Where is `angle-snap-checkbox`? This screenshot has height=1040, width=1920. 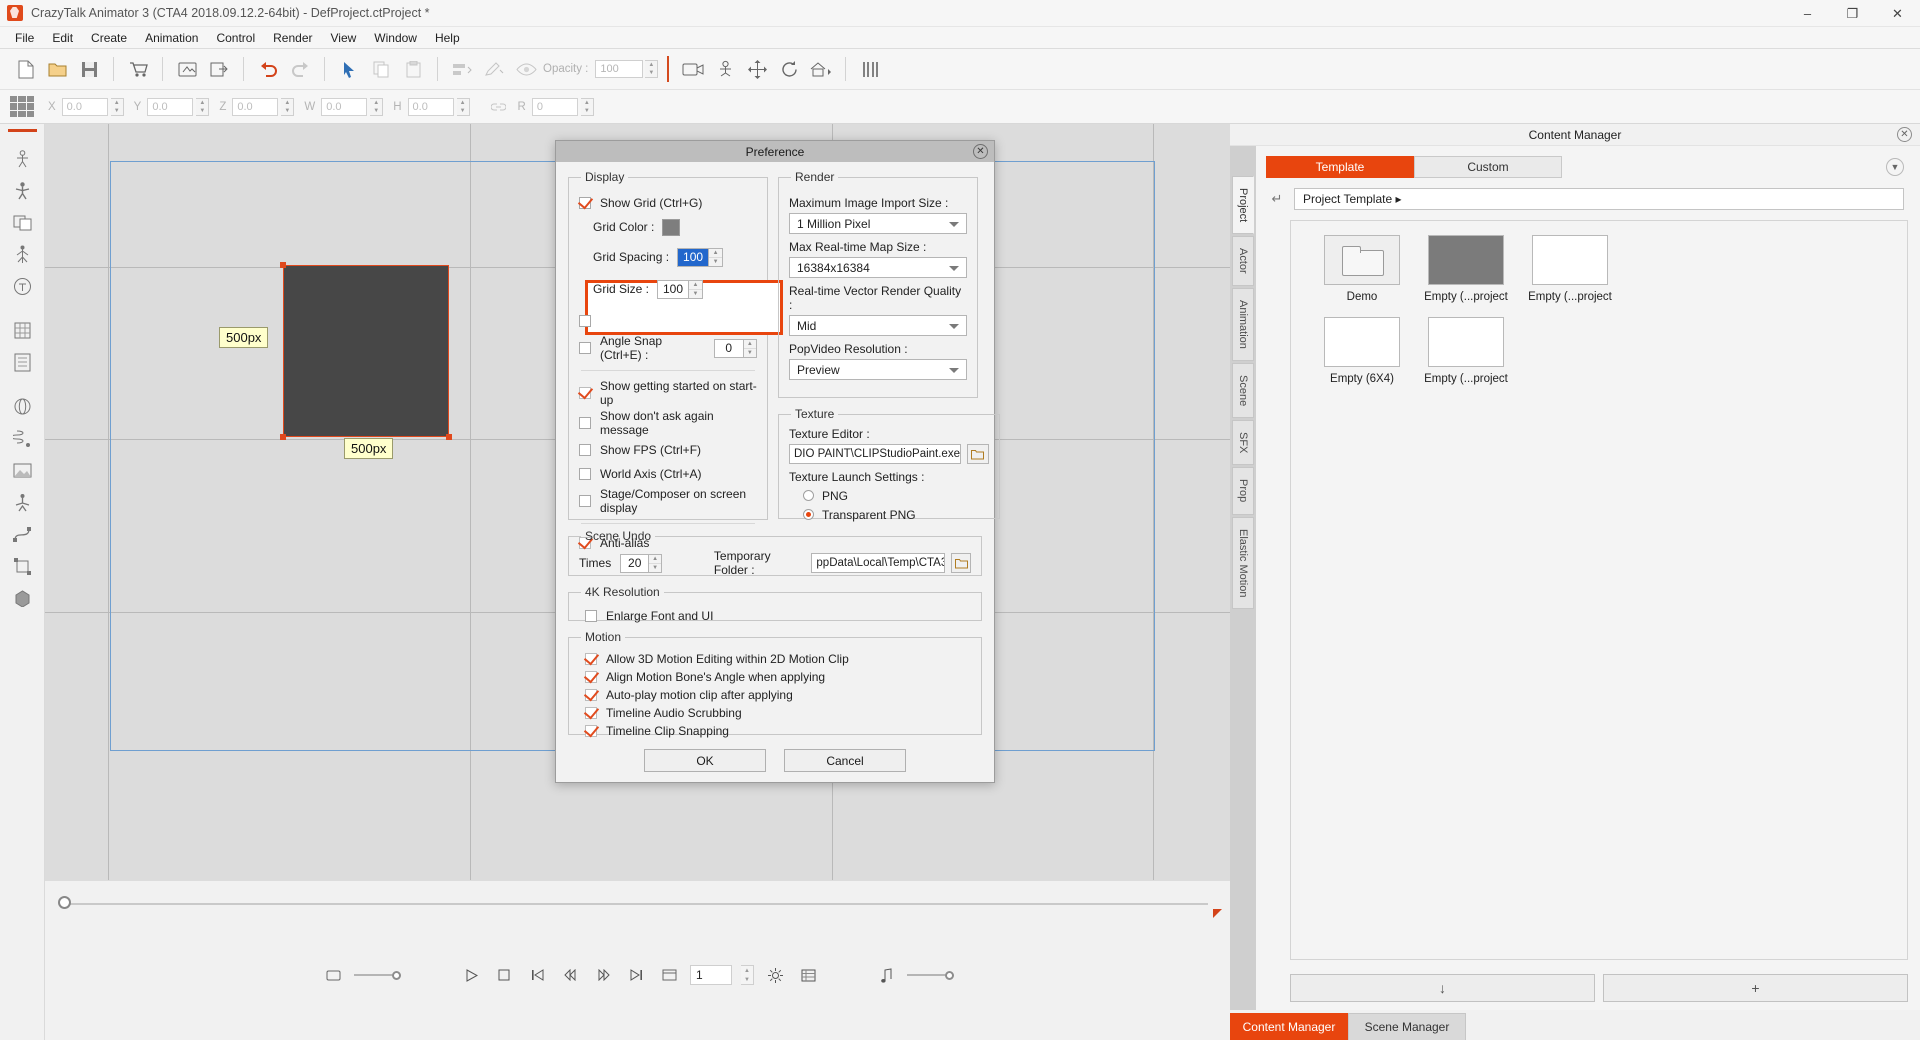 angle-snap-checkbox is located at coordinates (585, 348).